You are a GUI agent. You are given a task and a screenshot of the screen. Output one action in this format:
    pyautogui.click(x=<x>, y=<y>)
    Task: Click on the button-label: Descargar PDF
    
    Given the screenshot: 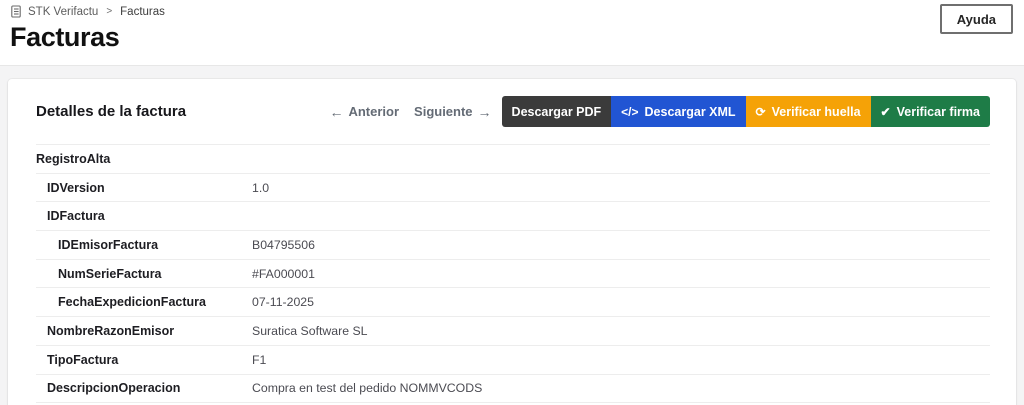 What is the action you would take?
    pyautogui.click(x=556, y=111)
    